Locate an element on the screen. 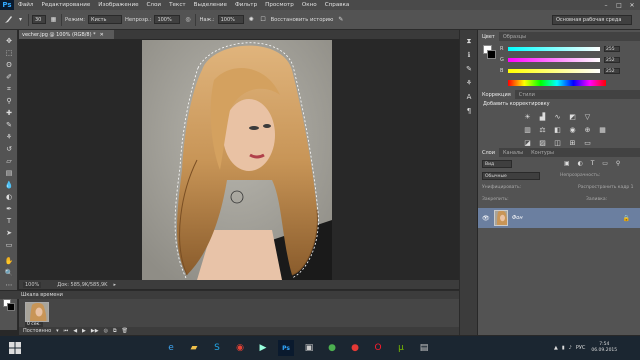  healing-brush-tool-icon: ✚ is located at coordinates (9, 113).